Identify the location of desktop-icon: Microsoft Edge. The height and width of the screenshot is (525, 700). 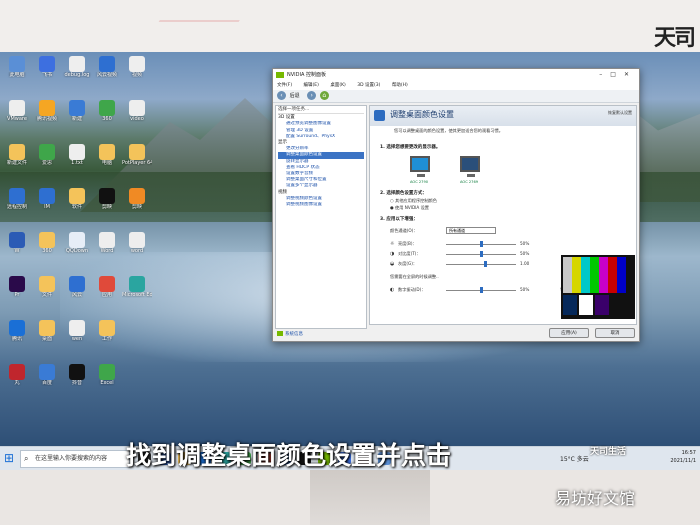
(137, 293).